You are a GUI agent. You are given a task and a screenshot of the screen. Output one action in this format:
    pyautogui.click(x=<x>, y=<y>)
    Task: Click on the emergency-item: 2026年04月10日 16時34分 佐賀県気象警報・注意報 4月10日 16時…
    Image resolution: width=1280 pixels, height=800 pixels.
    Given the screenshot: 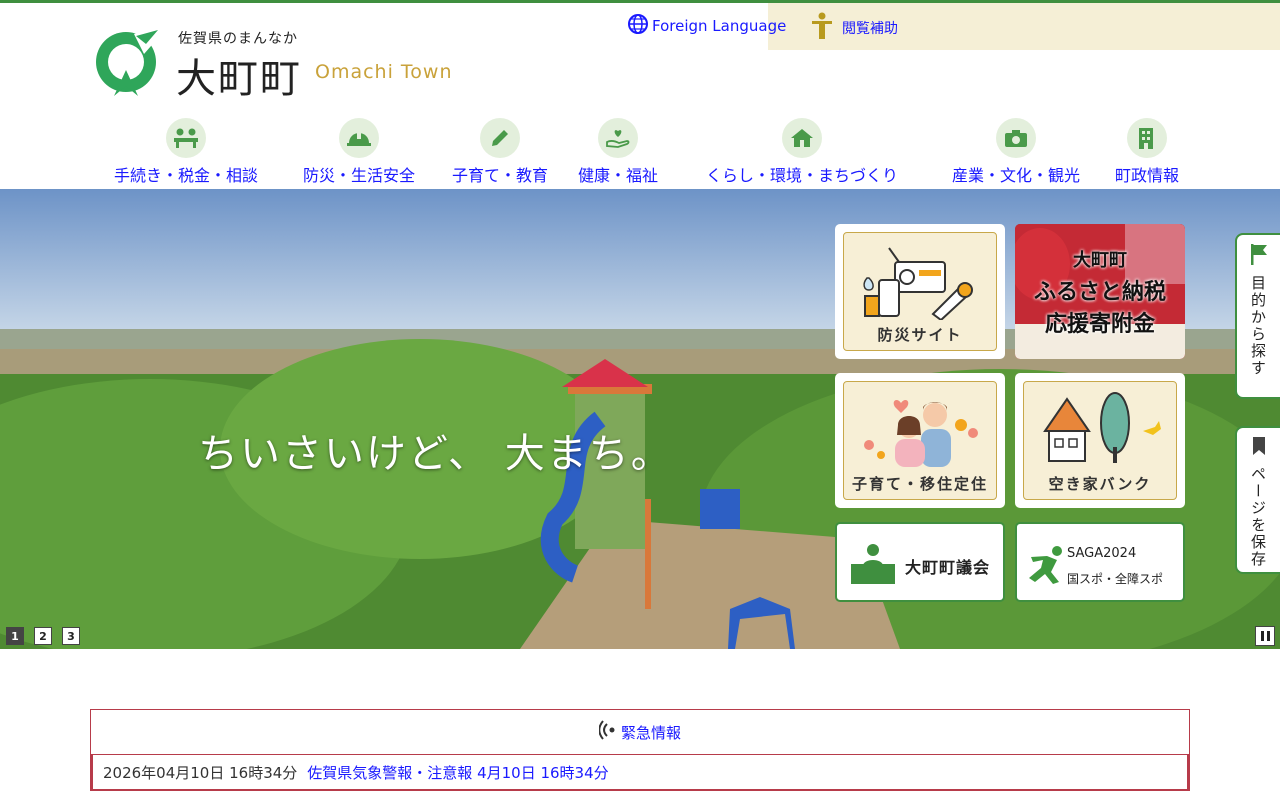 What is the action you would take?
    pyautogui.click(x=640, y=773)
    